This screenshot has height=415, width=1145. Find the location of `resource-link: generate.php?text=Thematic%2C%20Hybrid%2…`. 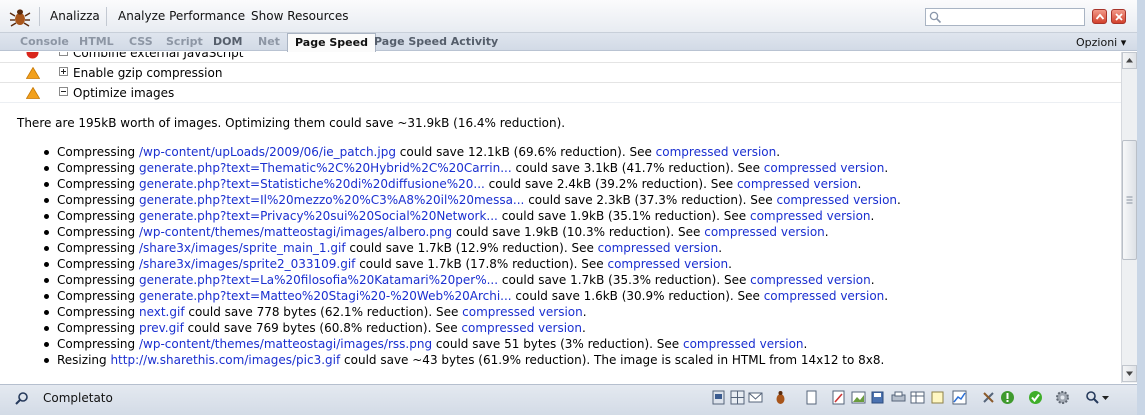

resource-link: generate.php?text=Thematic%2C%20Hybrid%2… is located at coordinates (325, 168).